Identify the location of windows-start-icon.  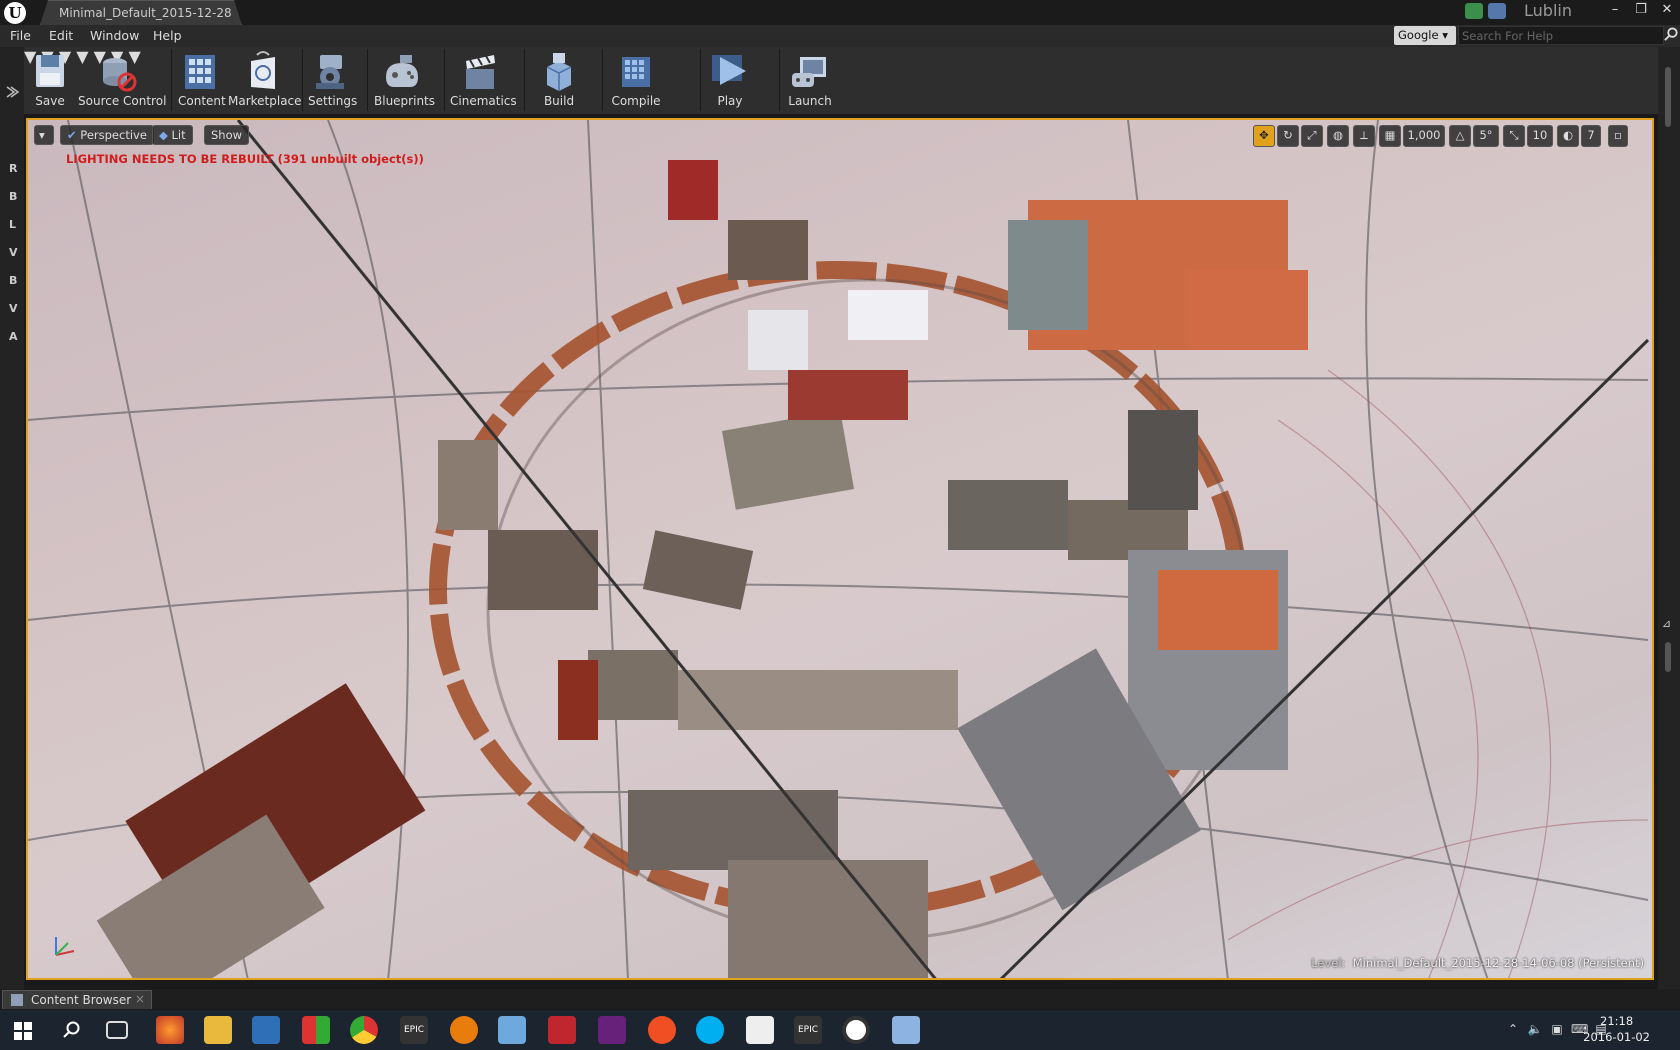
(23, 1031).